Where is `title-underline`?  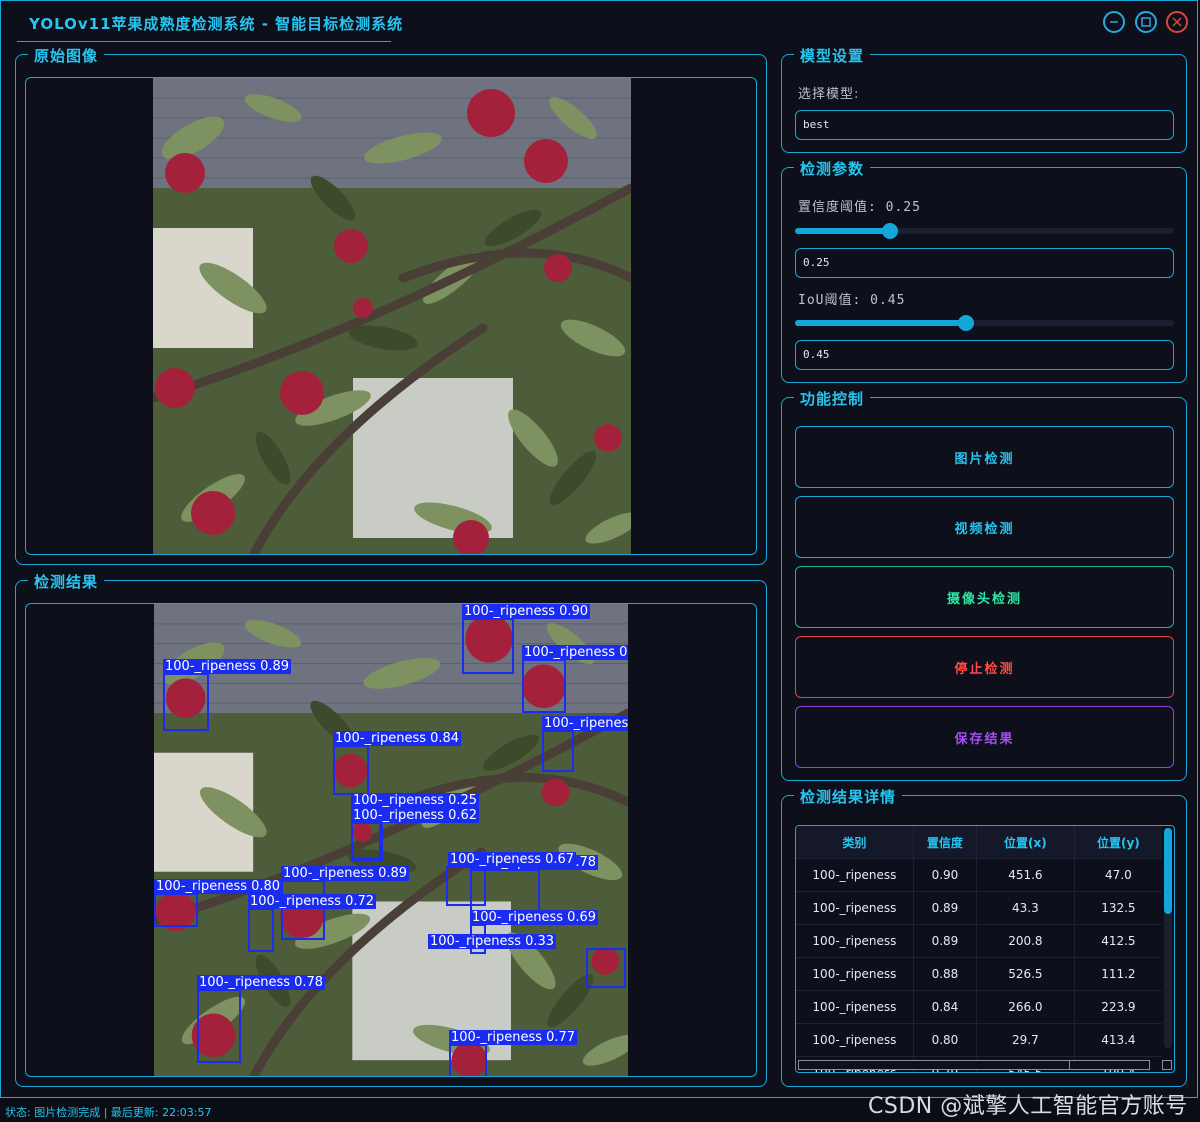
title-underline is located at coordinates (204, 41).